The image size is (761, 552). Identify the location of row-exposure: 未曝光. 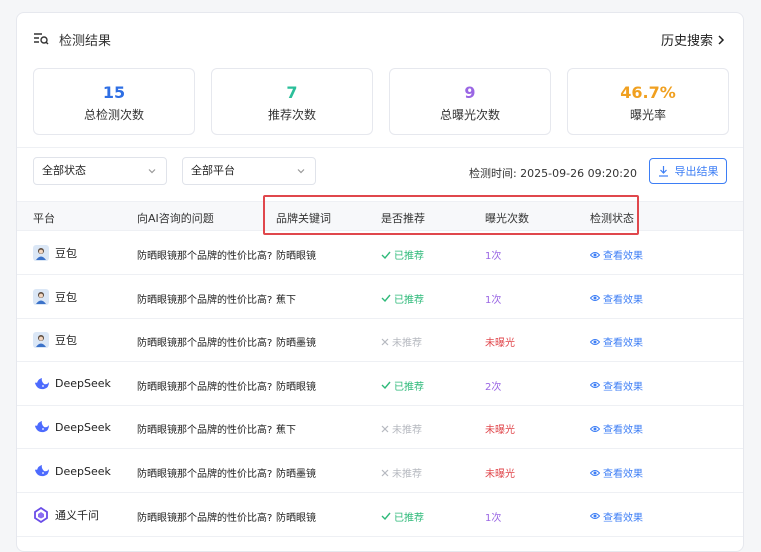
(500, 474).